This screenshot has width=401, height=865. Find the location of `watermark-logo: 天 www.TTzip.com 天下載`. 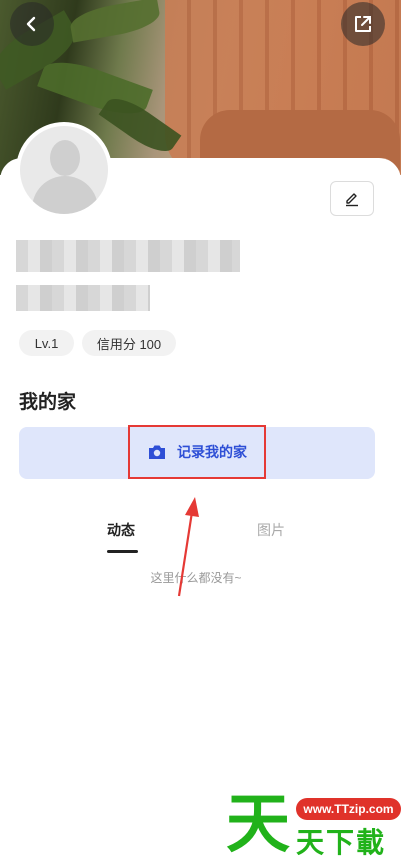

watermark-logo: 天 www.TTzip.com 天下載 is located at coordinates (313, 827).